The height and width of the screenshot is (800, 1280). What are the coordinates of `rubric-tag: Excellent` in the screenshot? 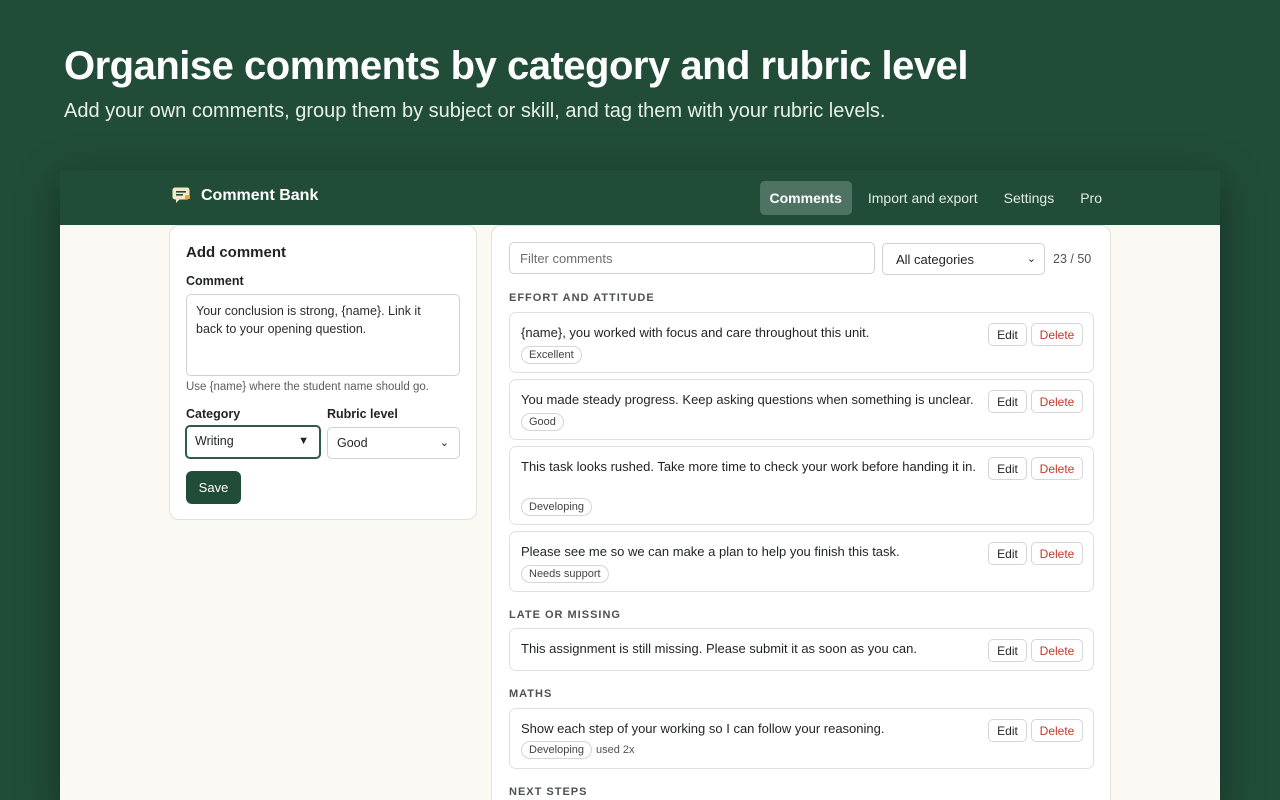 It's located at (551, 355).